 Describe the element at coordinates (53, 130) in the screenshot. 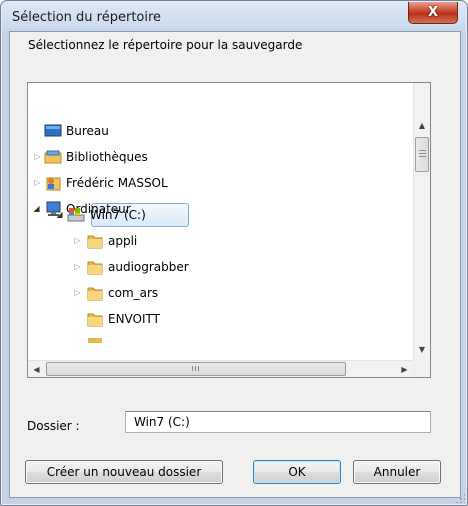

I see `desktop-icon` at that location.